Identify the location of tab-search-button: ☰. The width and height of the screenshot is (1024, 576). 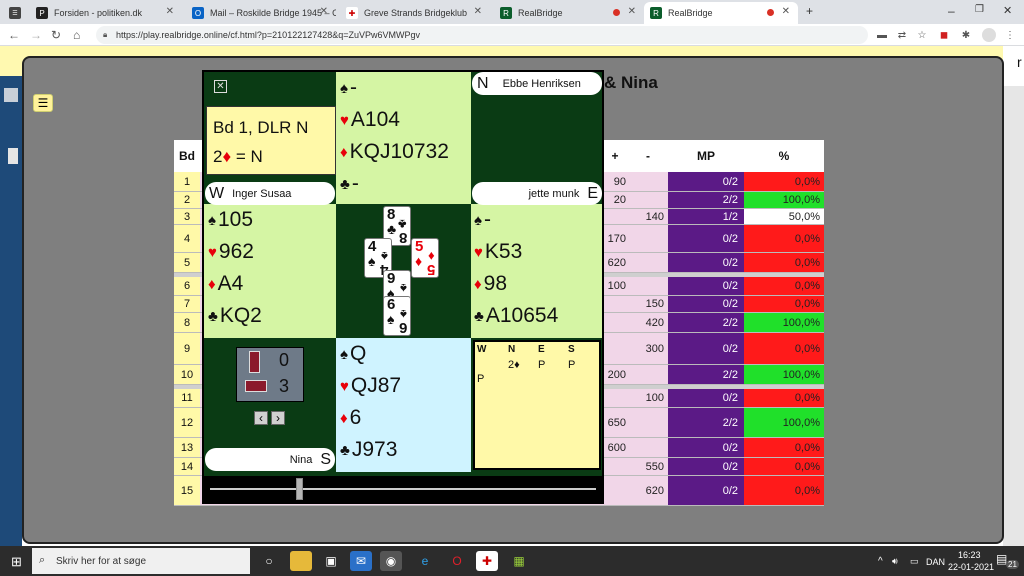
(15, 13).